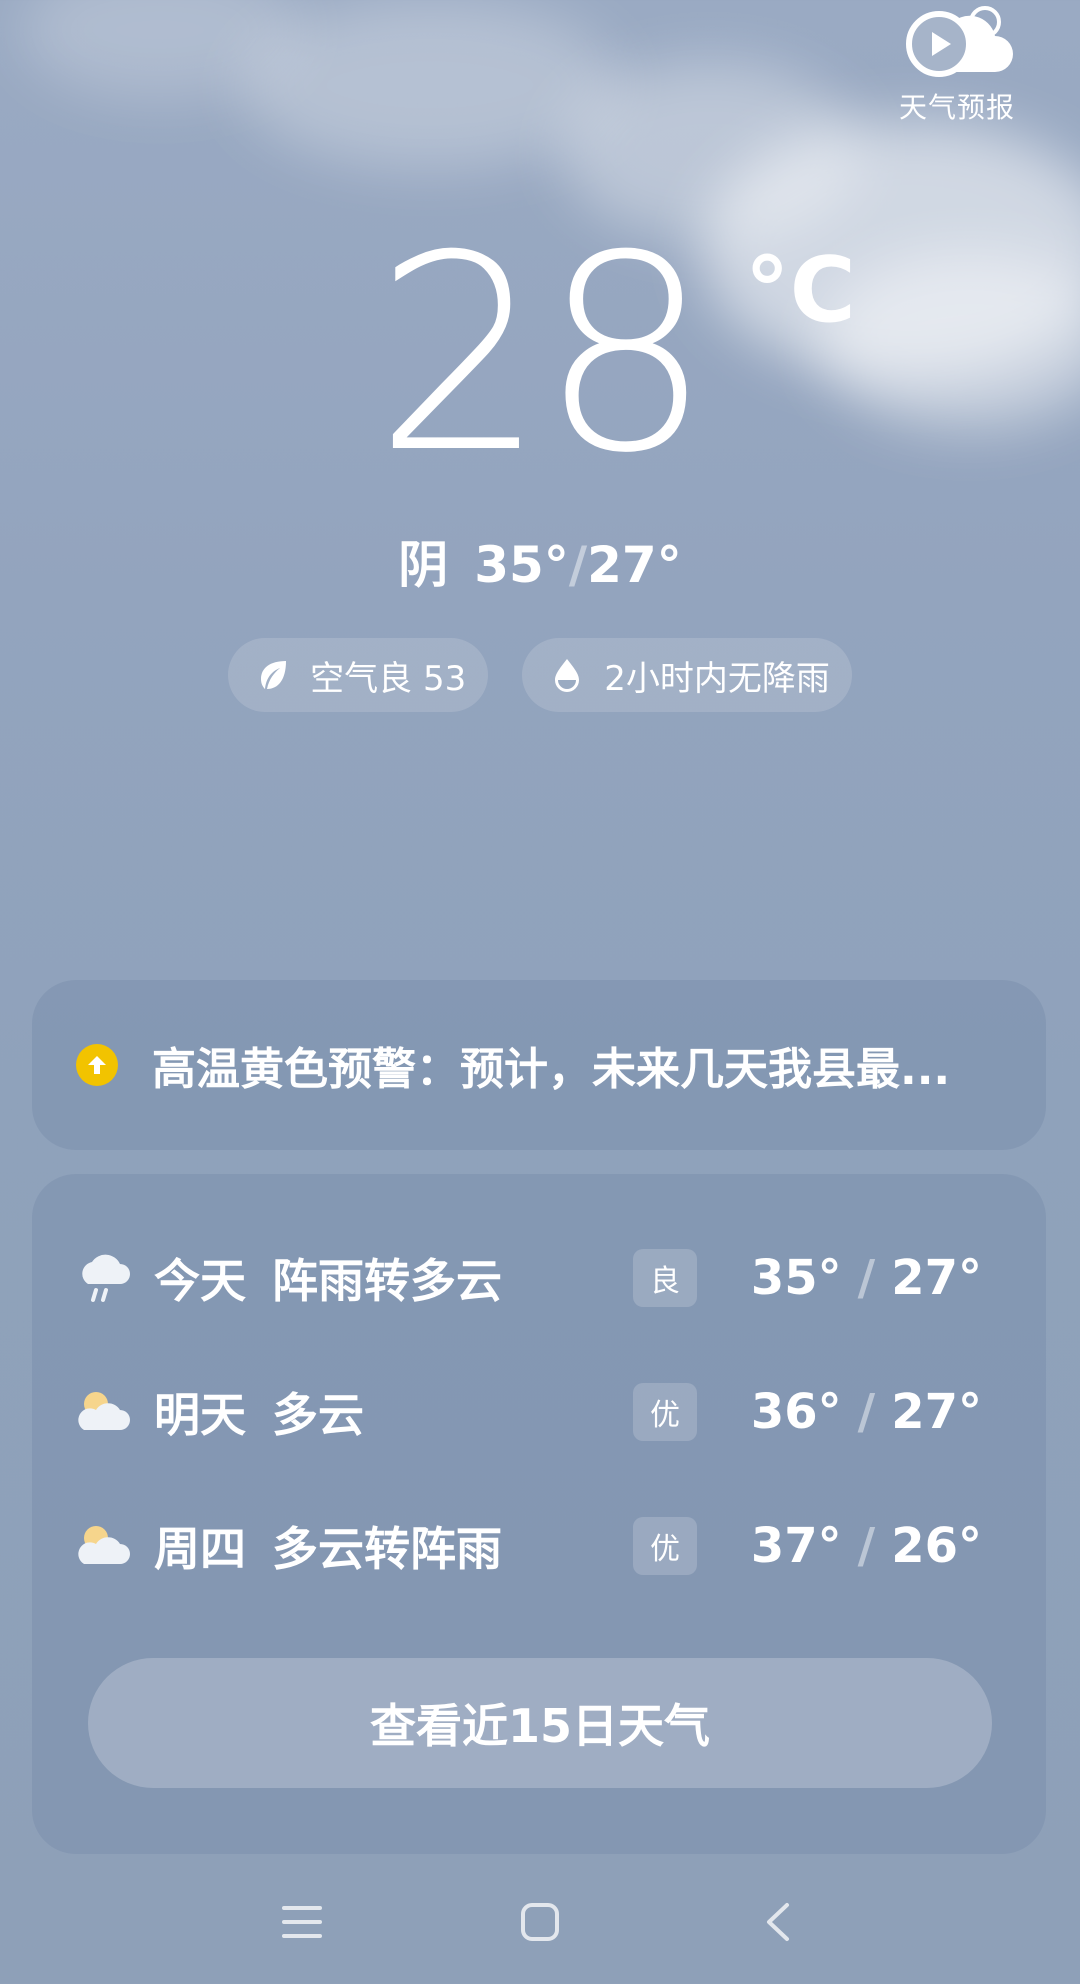  Describe the element at coordinates (567, 675) in the screenshot. I see `raindrop-icon` at that location.